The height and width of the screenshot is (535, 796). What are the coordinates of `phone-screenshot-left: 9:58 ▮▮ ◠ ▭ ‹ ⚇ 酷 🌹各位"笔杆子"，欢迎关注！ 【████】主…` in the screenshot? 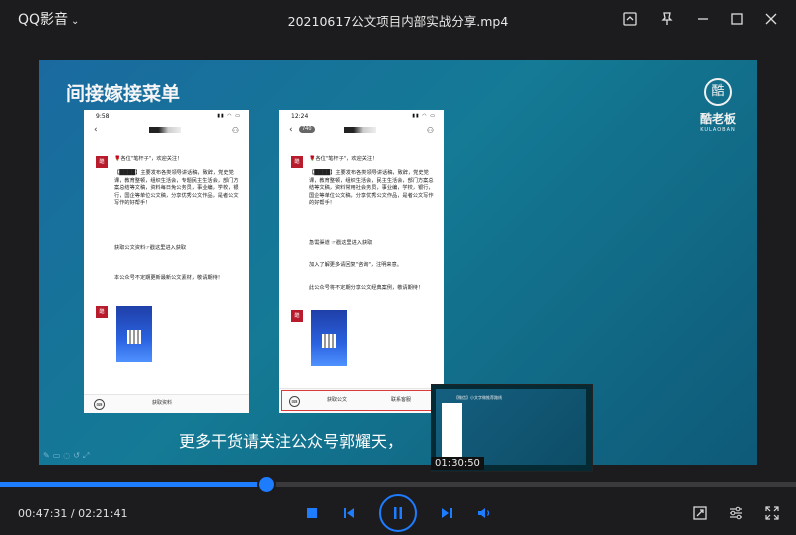 It's located at (166, 261).